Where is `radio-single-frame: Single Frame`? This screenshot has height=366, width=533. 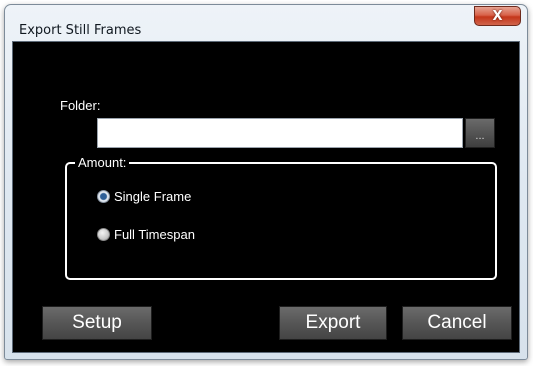
radio-single-frame: Single Frame is located at coordinates (144, 196).